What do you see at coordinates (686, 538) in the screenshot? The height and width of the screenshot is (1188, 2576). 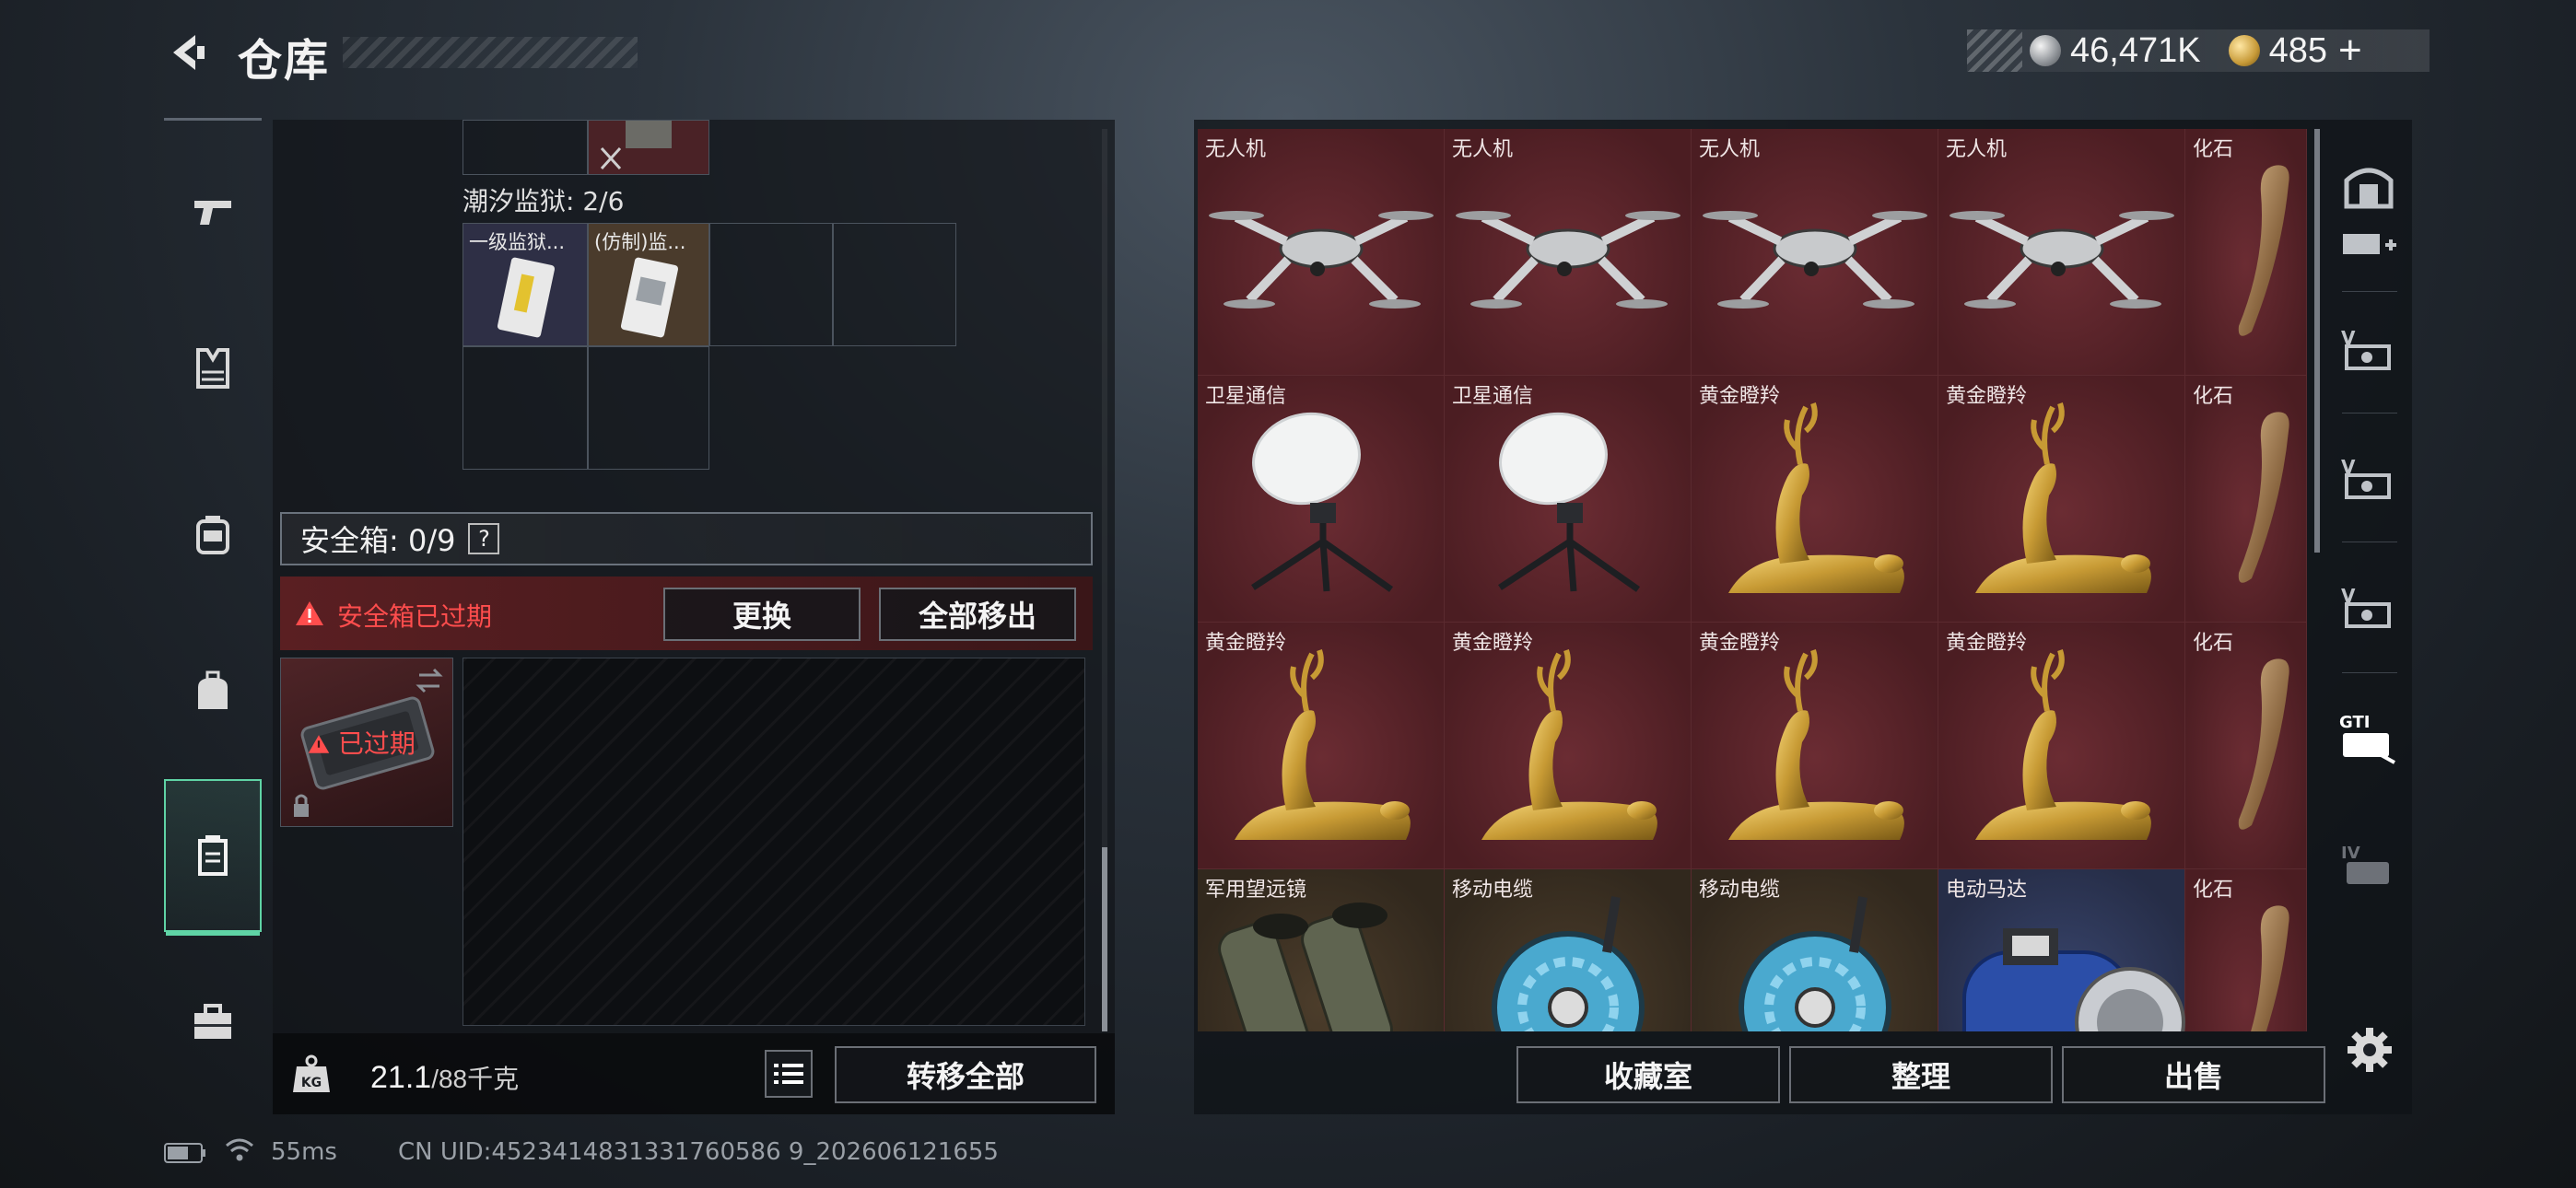 I see `safebox-header: 安全箱: 0/9 ?` at bounding box center [686, 538].